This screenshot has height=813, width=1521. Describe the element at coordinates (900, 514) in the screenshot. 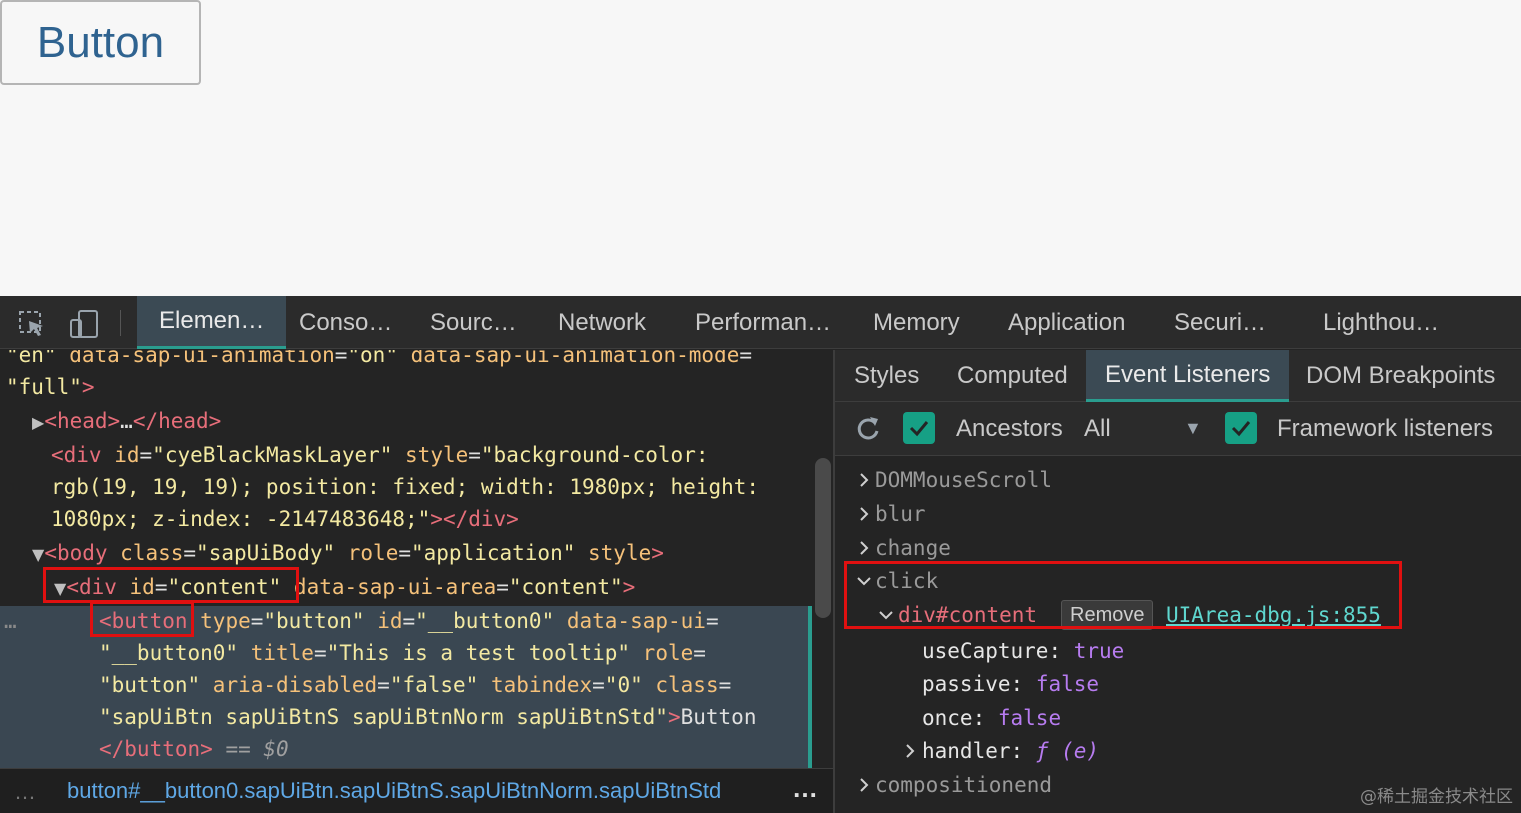

I see `event-item-blur: blur` at that location.